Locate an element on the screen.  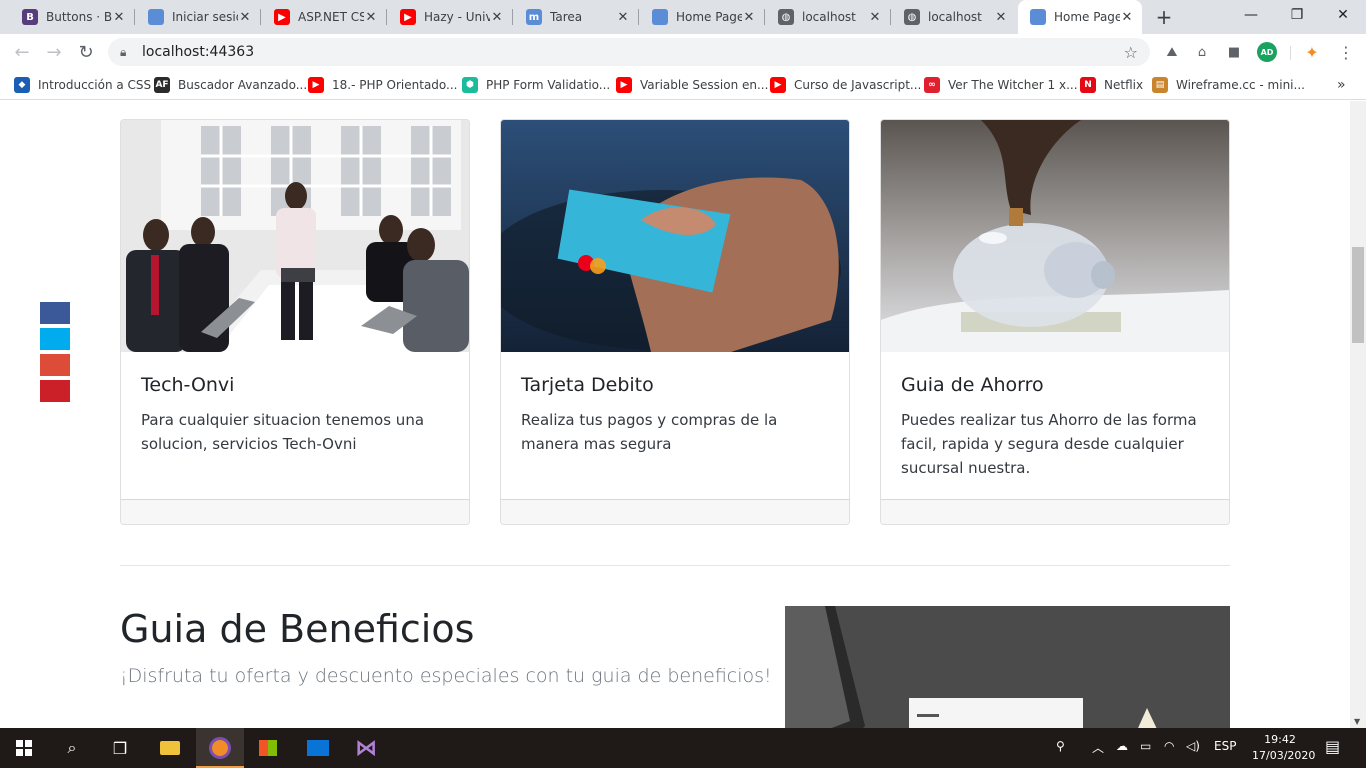
bookmark-item: N Netflix is located at coordinates (1111, 85).